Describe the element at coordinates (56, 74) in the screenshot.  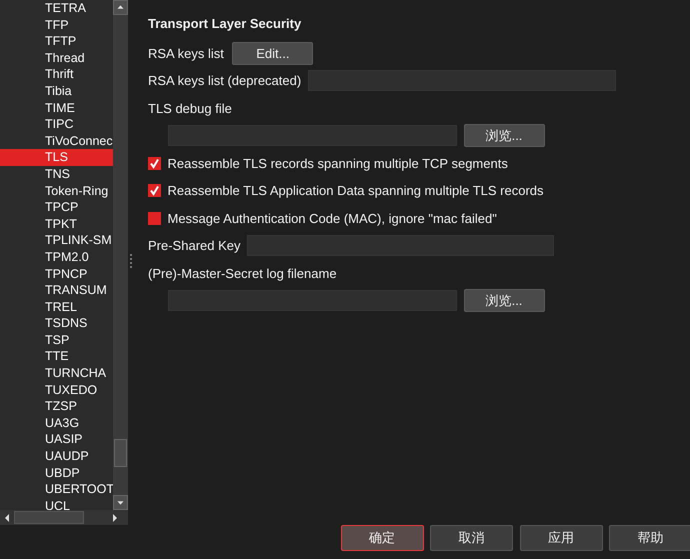
I see `protocol-list-item: Thrift` at that location.